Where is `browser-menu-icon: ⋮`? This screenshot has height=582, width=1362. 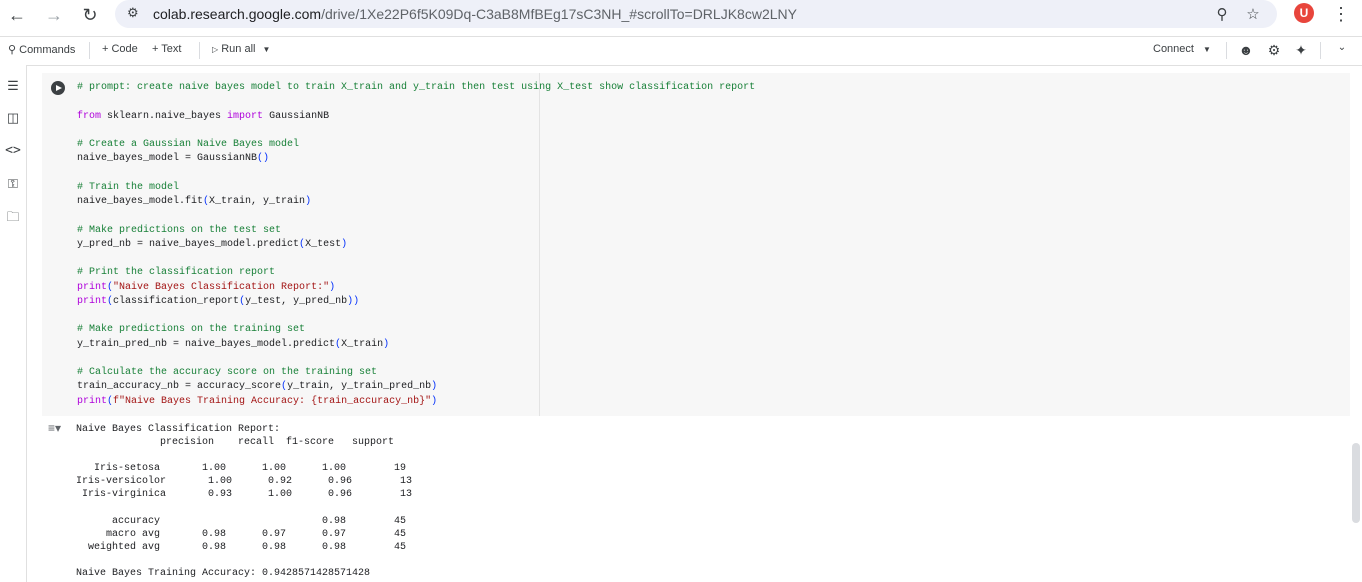
browser-menu-icon: ⋮ is located at coordinates (1341, 14).